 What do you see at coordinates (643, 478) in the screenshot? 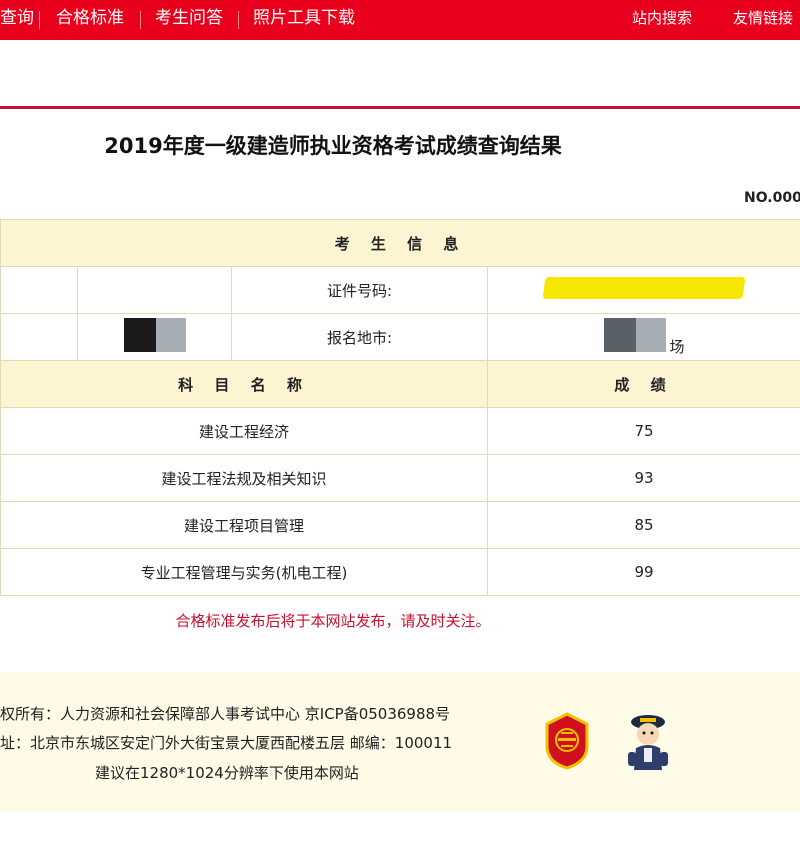
I see `score-value: 93` at bounding box center [643, 478].